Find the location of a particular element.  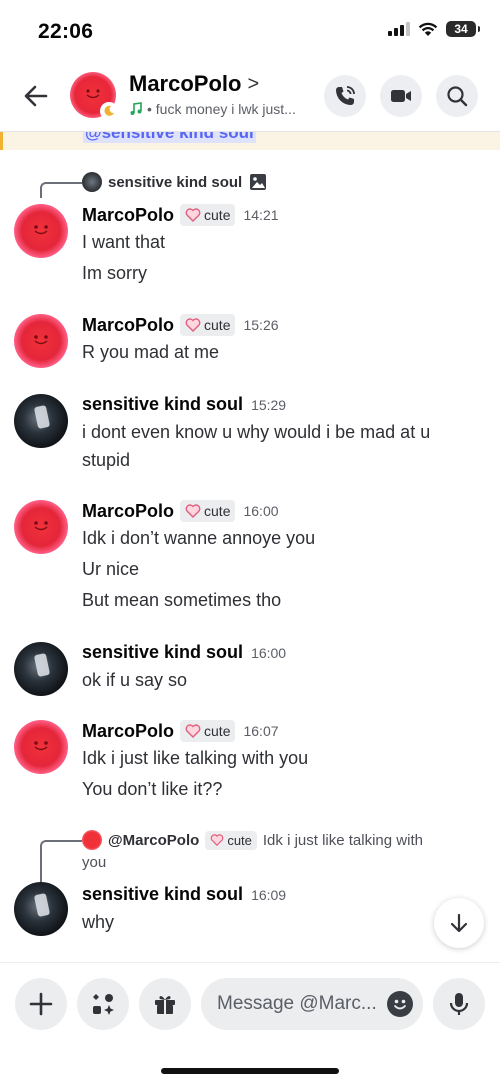

home-indicator is located at coordinates (250, 1071).